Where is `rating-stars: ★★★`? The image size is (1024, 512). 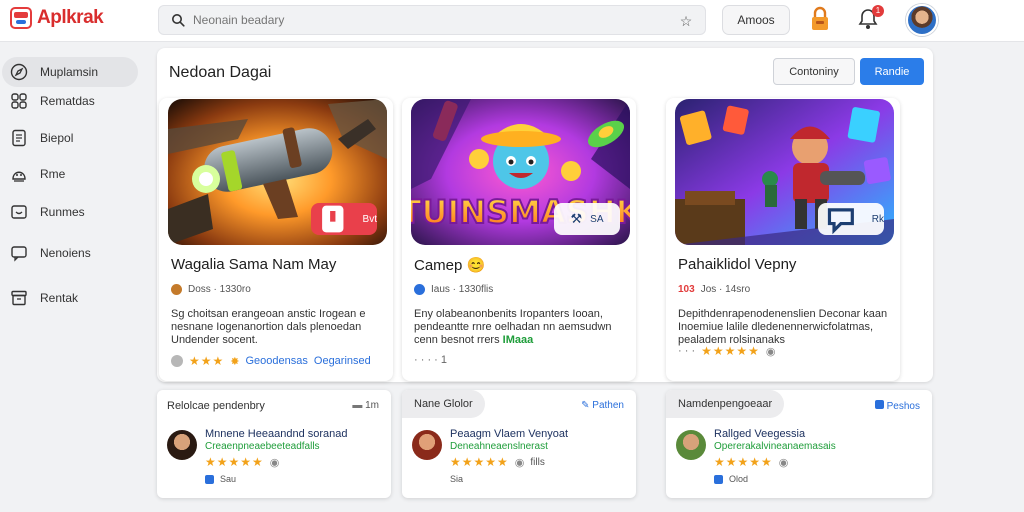
rating-stars: ★★★ is located at coordinates (207, 361).